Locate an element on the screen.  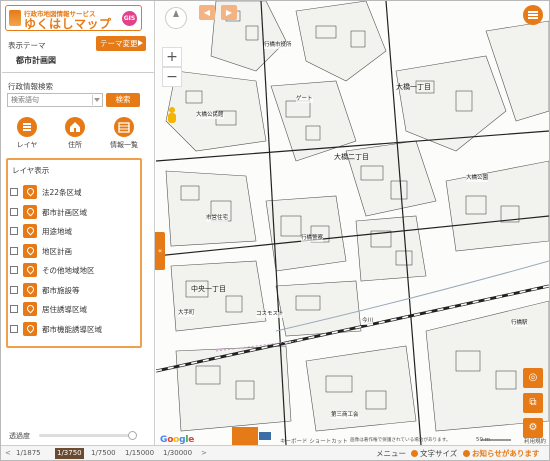
play-arrow-icon is located at coordinates (140, 43).